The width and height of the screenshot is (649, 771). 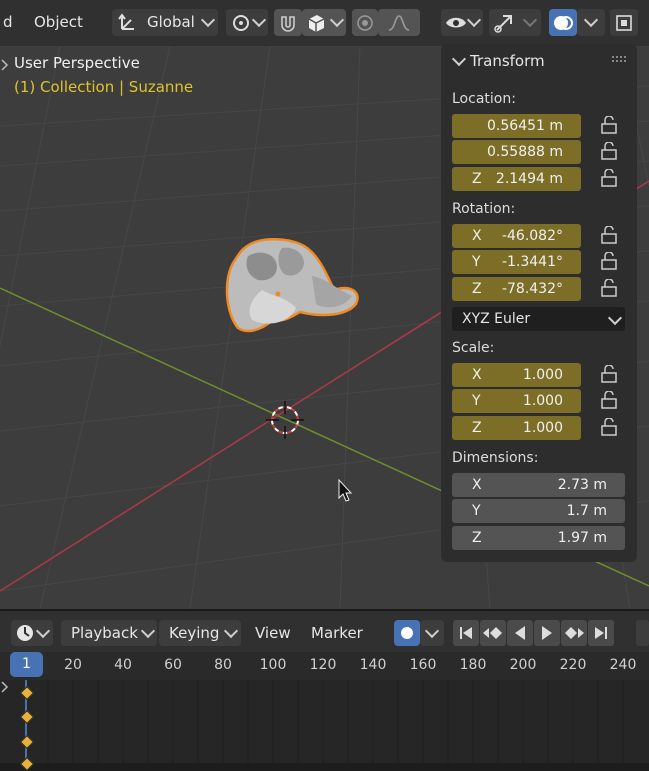 What do you see at coordinates (26, 664) in the screenshot?
I see `current-frame-indicator: 1` at bounding box center [26, 664].